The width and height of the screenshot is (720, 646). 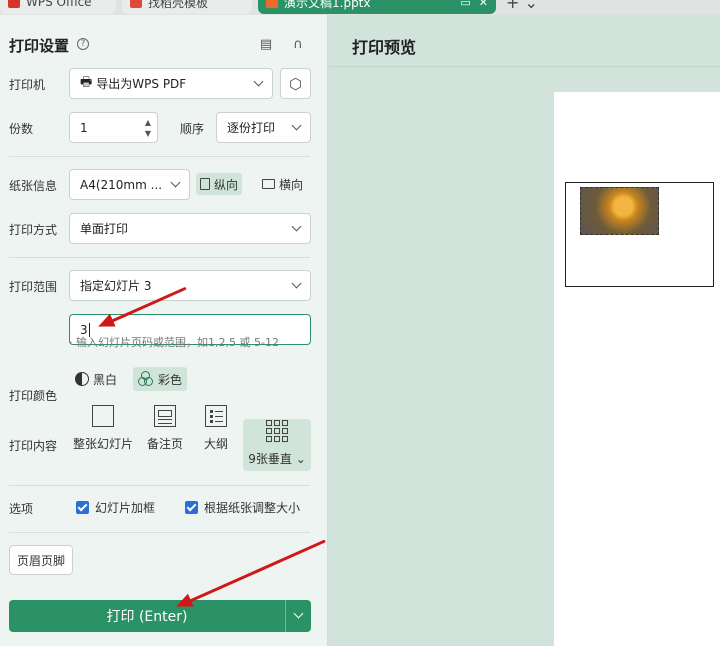 What do you see at coordinates (136, 4) in the screenshot?
I see `template-icon` at bounding box center [136, 4].